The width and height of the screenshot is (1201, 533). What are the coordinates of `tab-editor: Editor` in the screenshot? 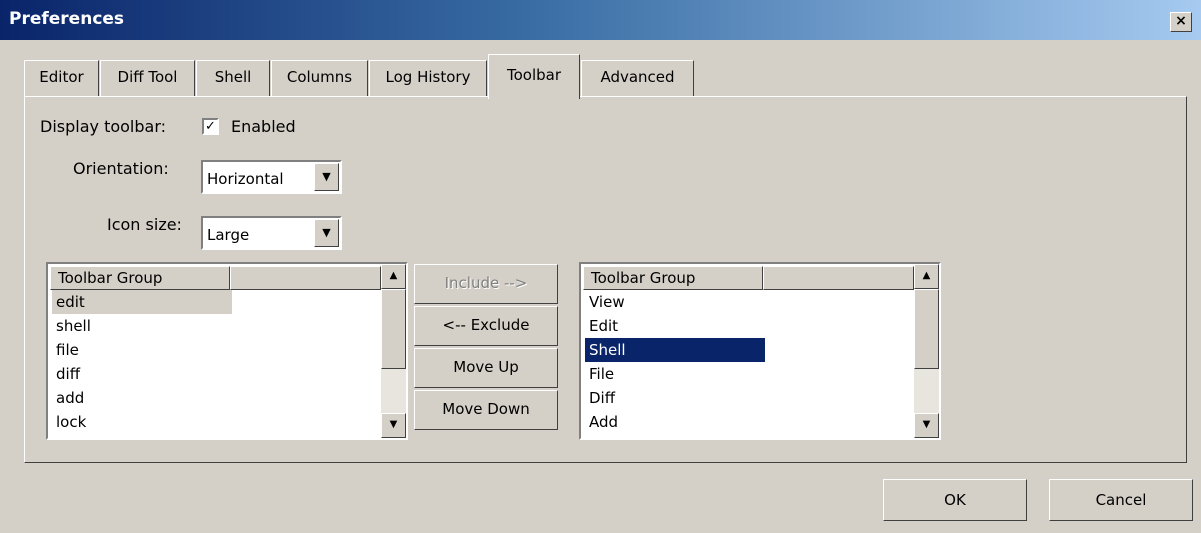 It's located at (61, 78).